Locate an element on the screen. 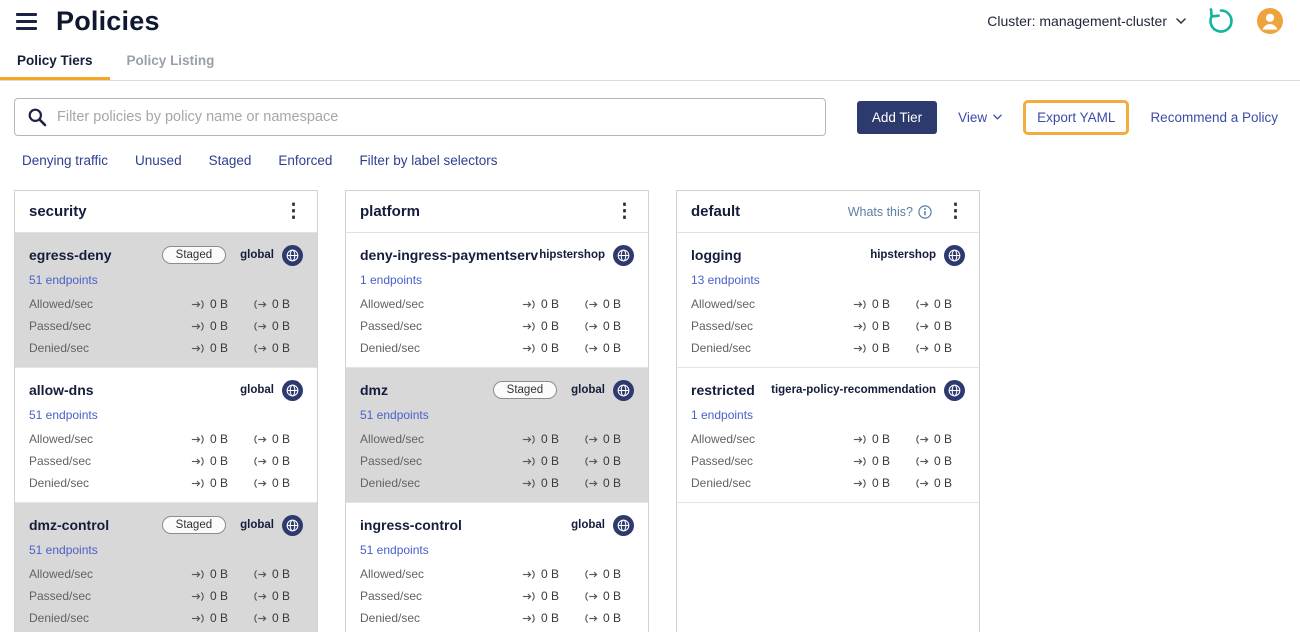 This screenshot has width=1300, height=632. history-icon is located at coordinates (1221, 21).